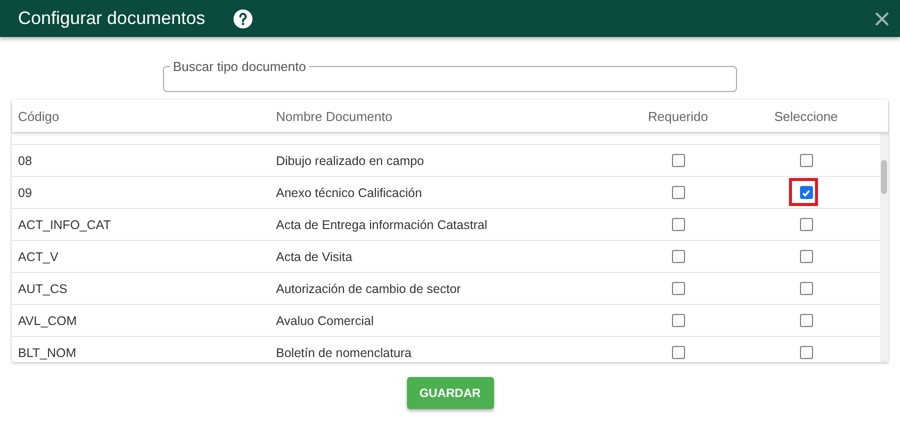  What do you see at coordinates (25, 161) in the screenshot?
I see `table-cell-text: 08` at bounding box center [25, 161].